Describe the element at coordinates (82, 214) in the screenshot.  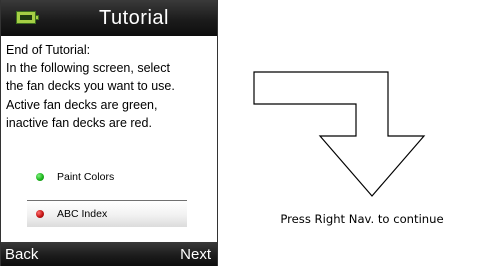
I see `fan-deck-label: ABC Index` at that location.